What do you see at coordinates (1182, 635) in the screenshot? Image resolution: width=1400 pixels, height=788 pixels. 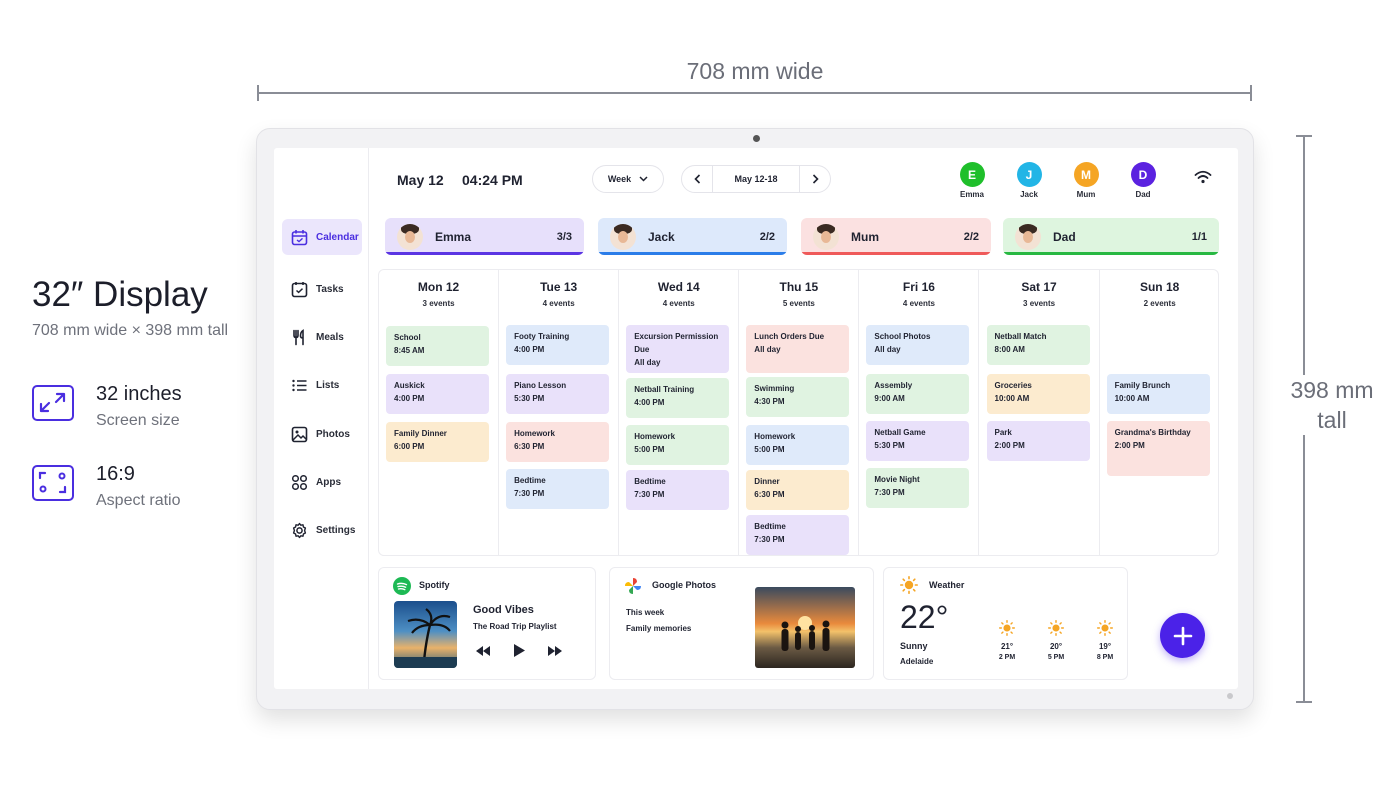 I see `add-event-button` at bounding box center [1182, 635].